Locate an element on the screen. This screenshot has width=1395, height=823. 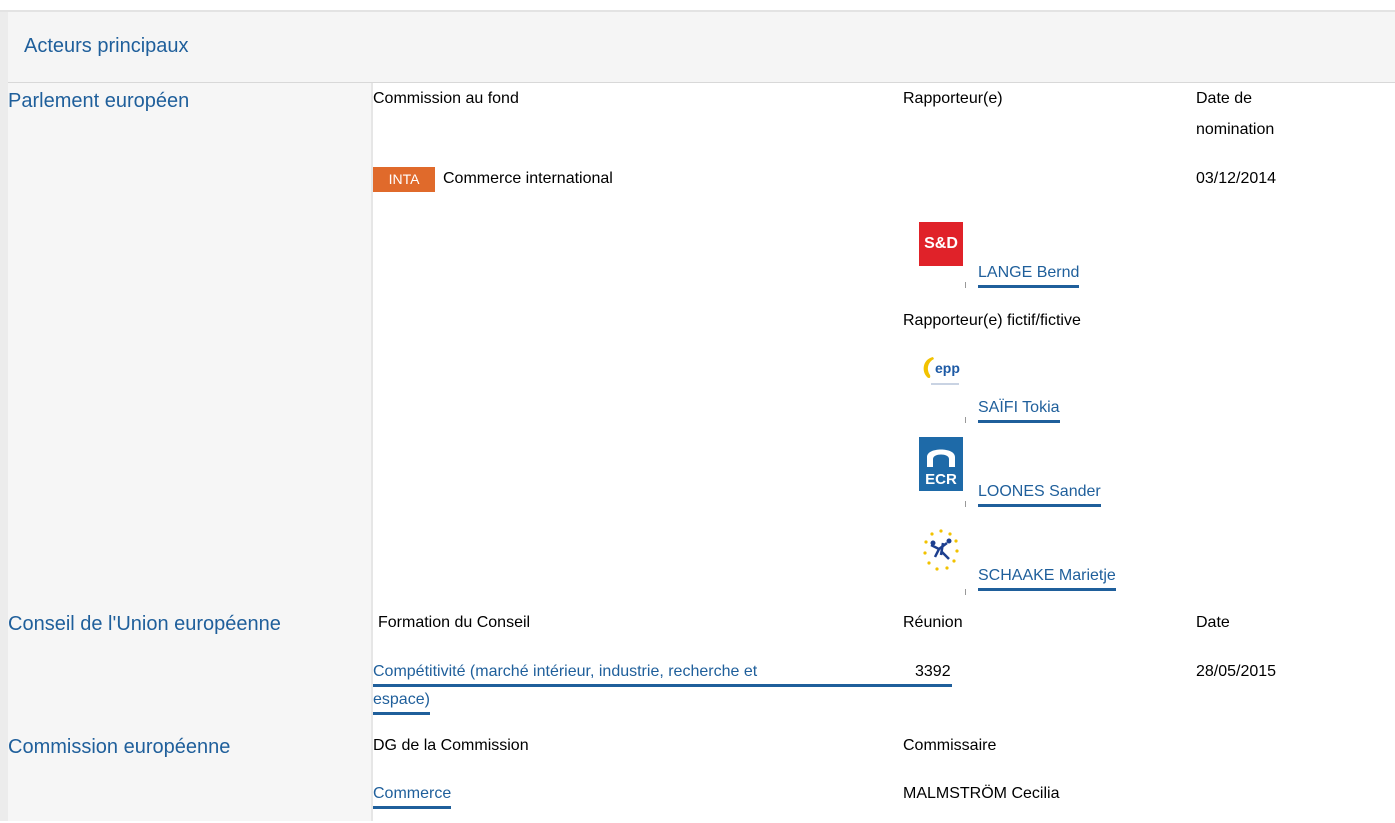
ecr-group-logo: ECR is located at coordinates (941, 464).